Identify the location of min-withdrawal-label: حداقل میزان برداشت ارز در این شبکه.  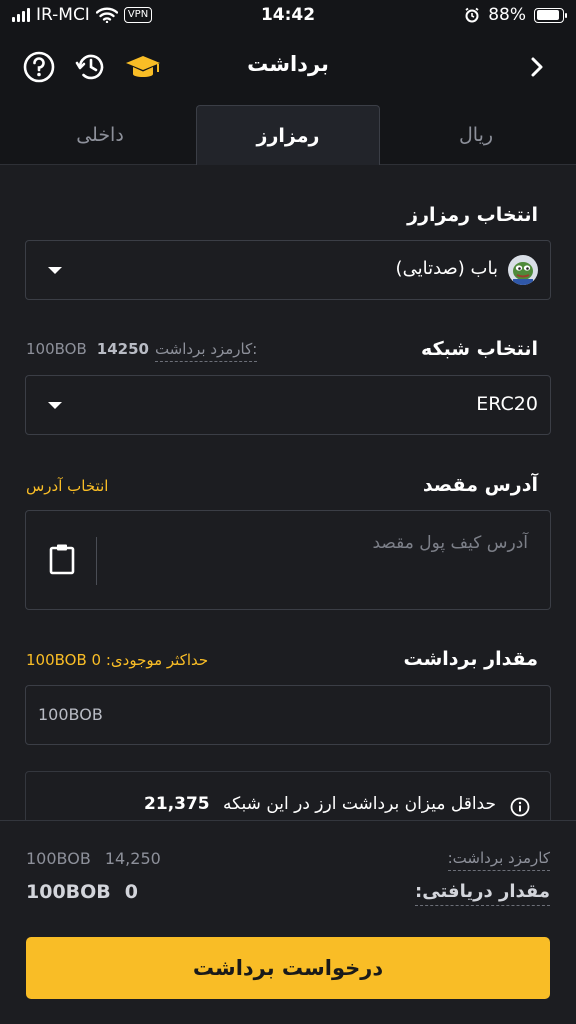
(359, 804).